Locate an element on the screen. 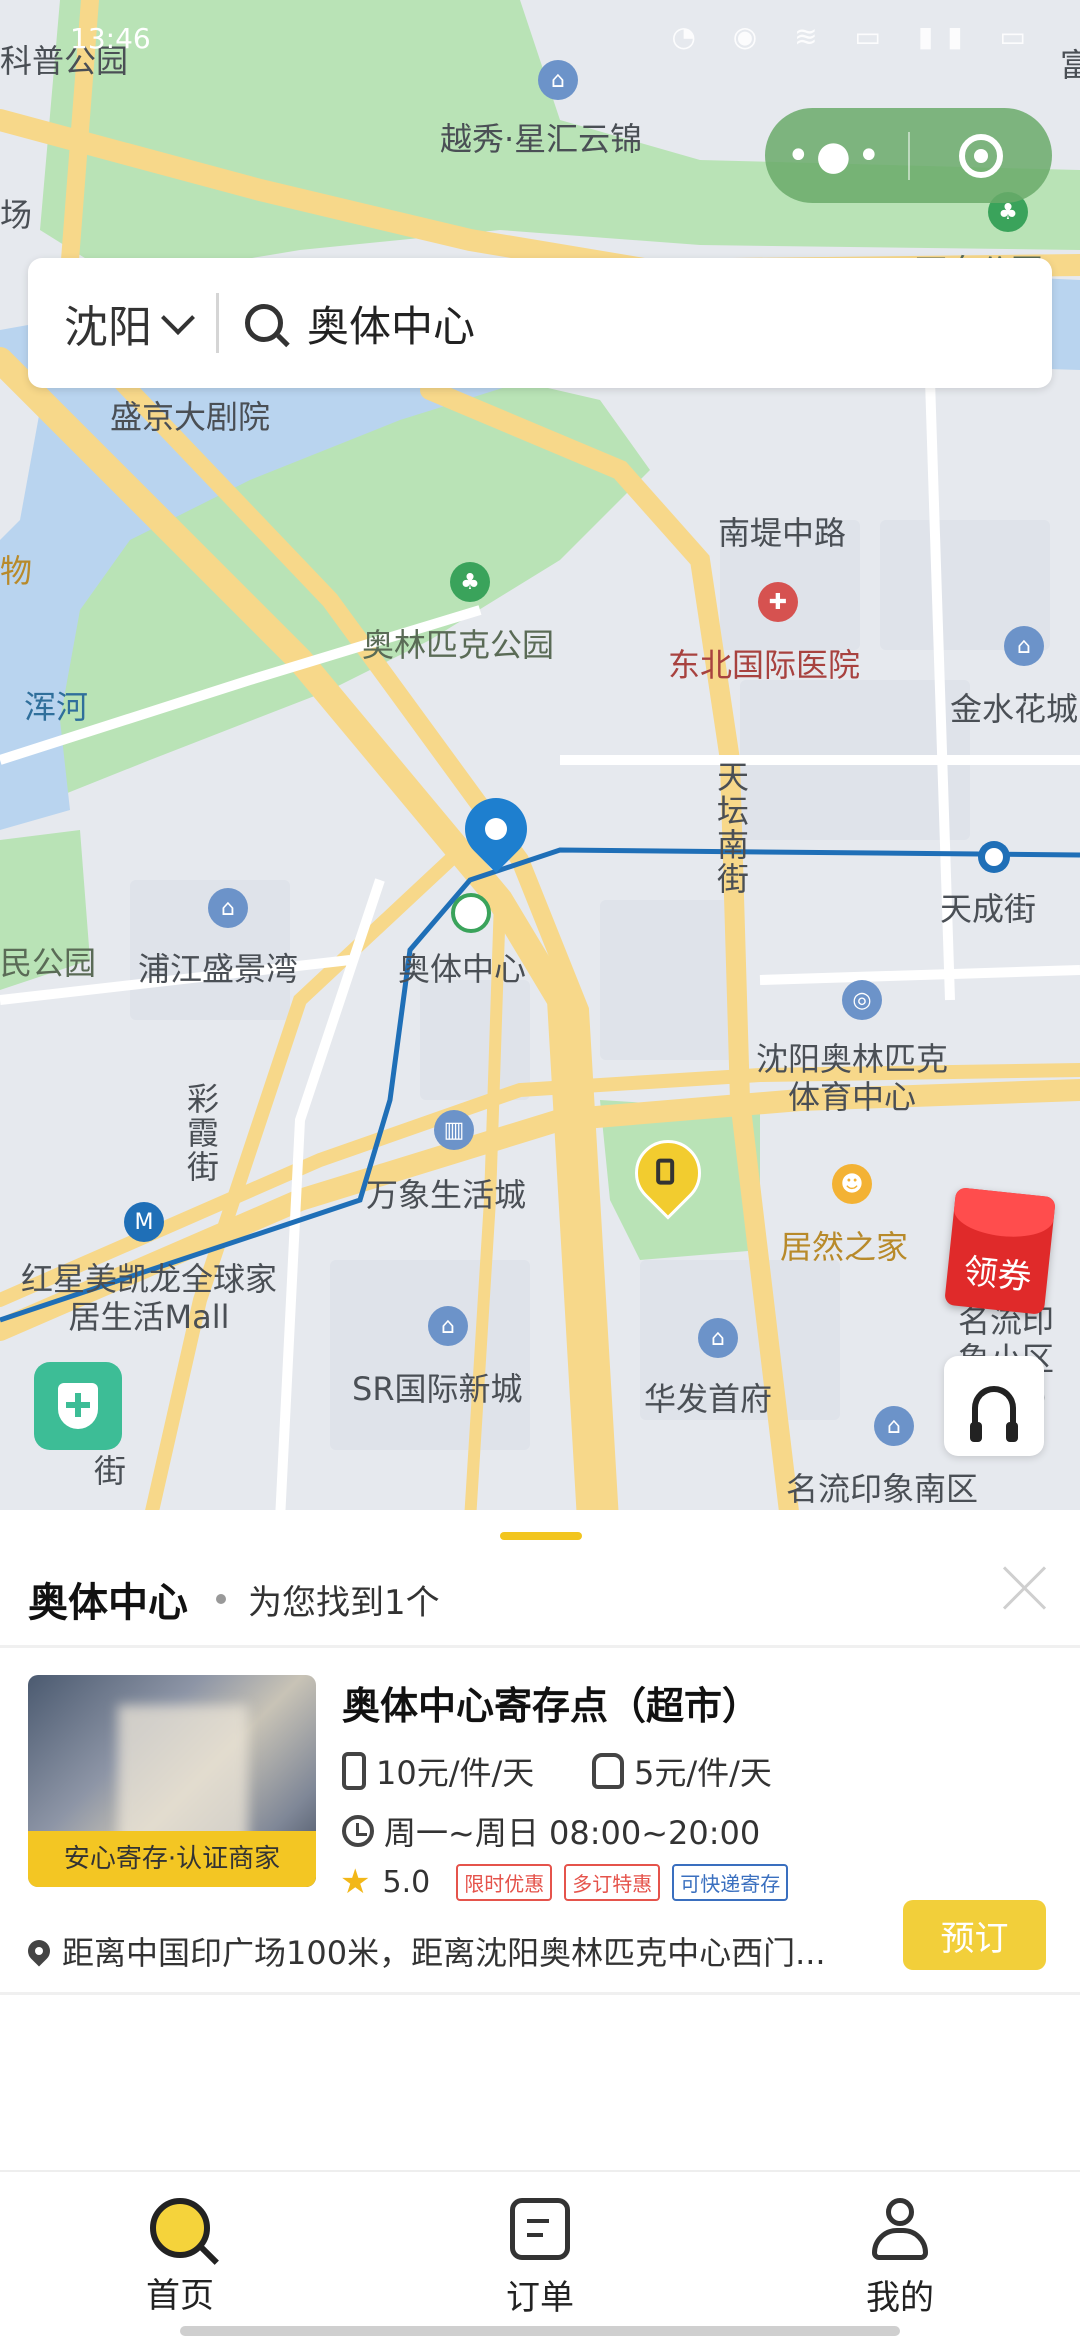  promo-tag: 限时优惠 is located at coordinates (504, 1882).